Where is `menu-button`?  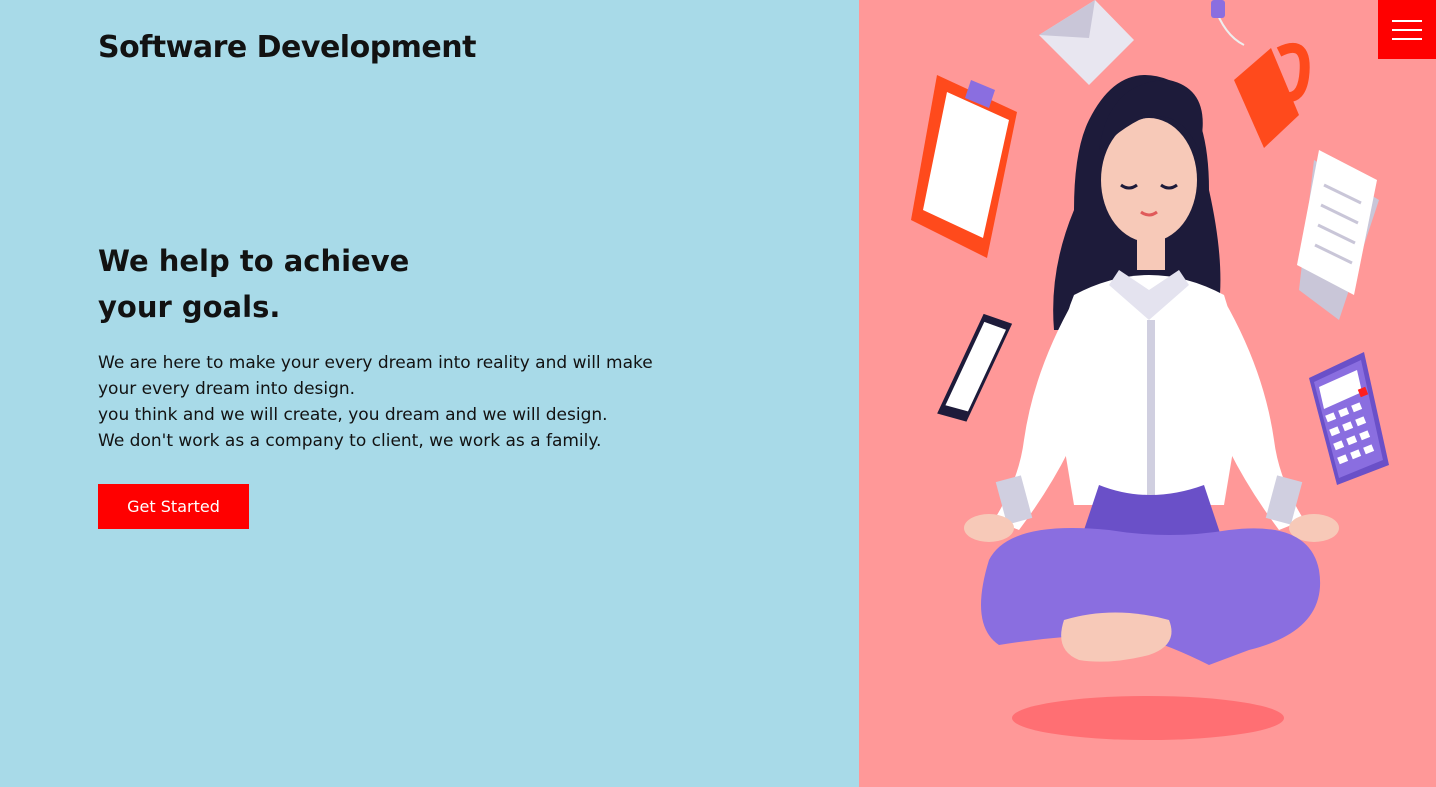 menu-button is located at coordinates (1407, 29).